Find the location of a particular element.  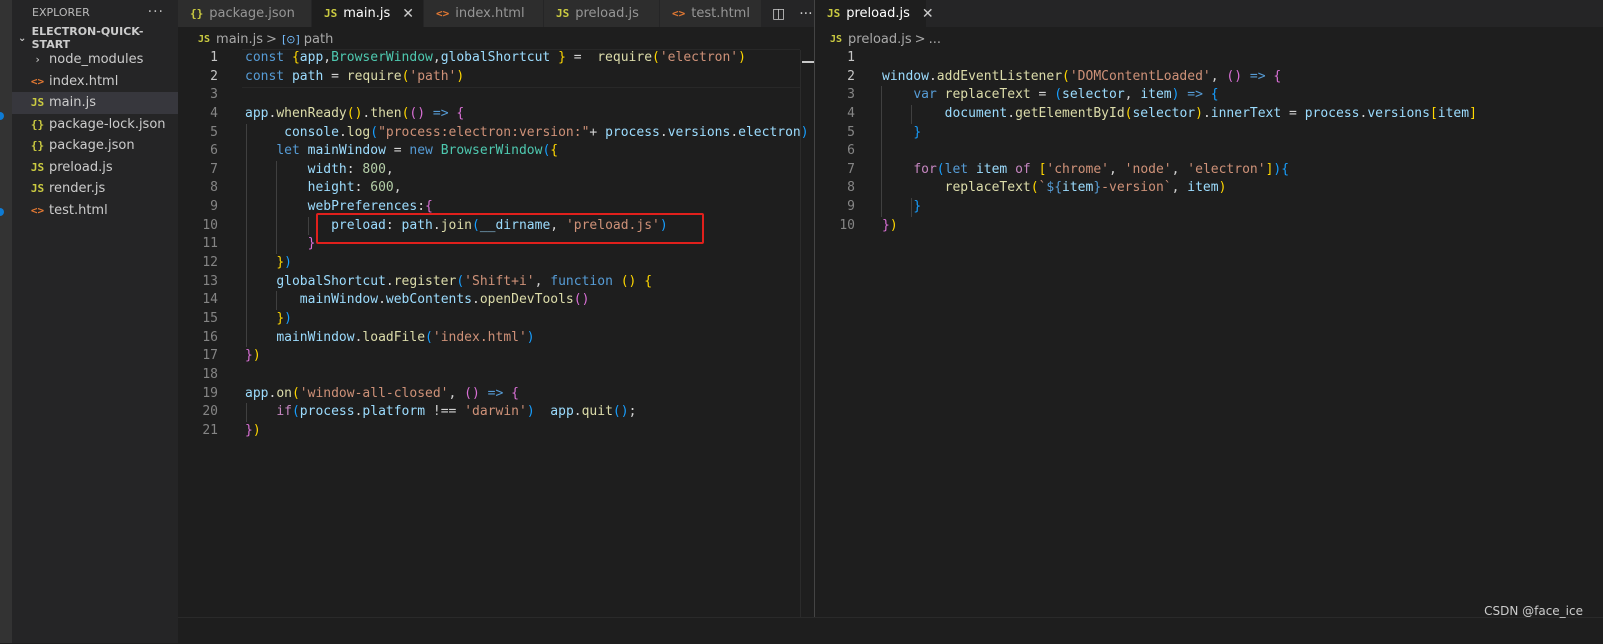

line-number: 7 is located at coordinates (851, 169).